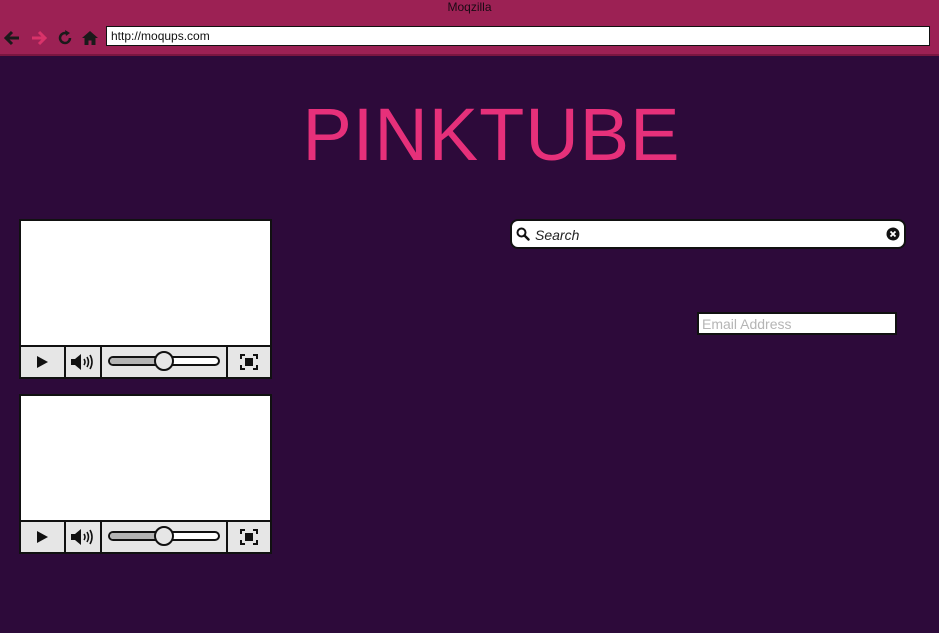 Image resolution: width=939 pixels, height=633 pixels. I want to click on clear-search-icon, so click(893, 234).